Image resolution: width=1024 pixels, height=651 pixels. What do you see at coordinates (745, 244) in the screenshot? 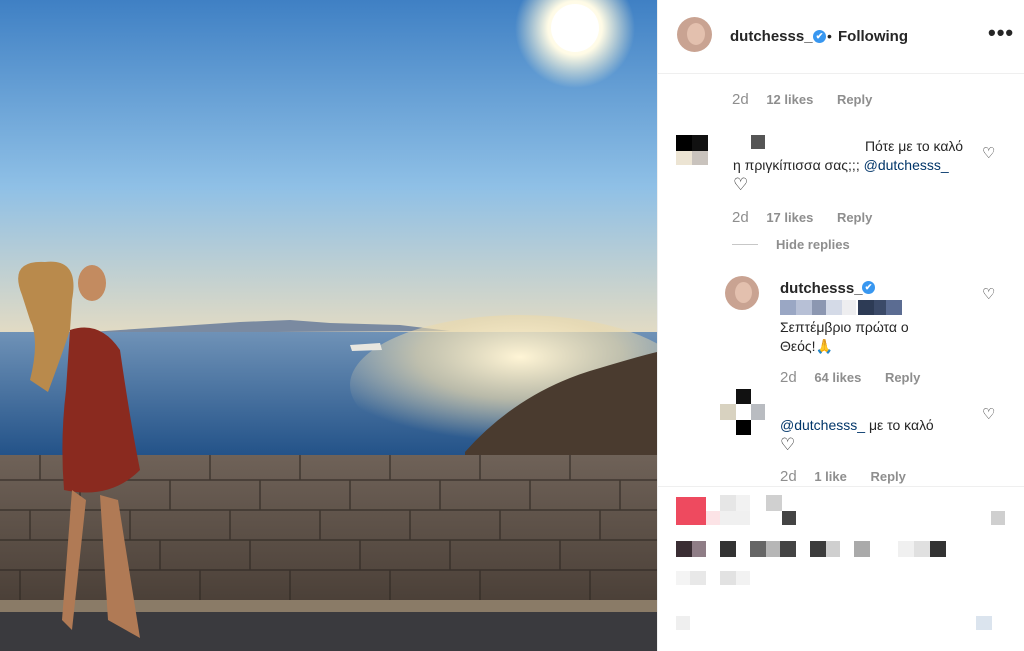
I see `replies-divider-line` at bounding box center [745, 244].